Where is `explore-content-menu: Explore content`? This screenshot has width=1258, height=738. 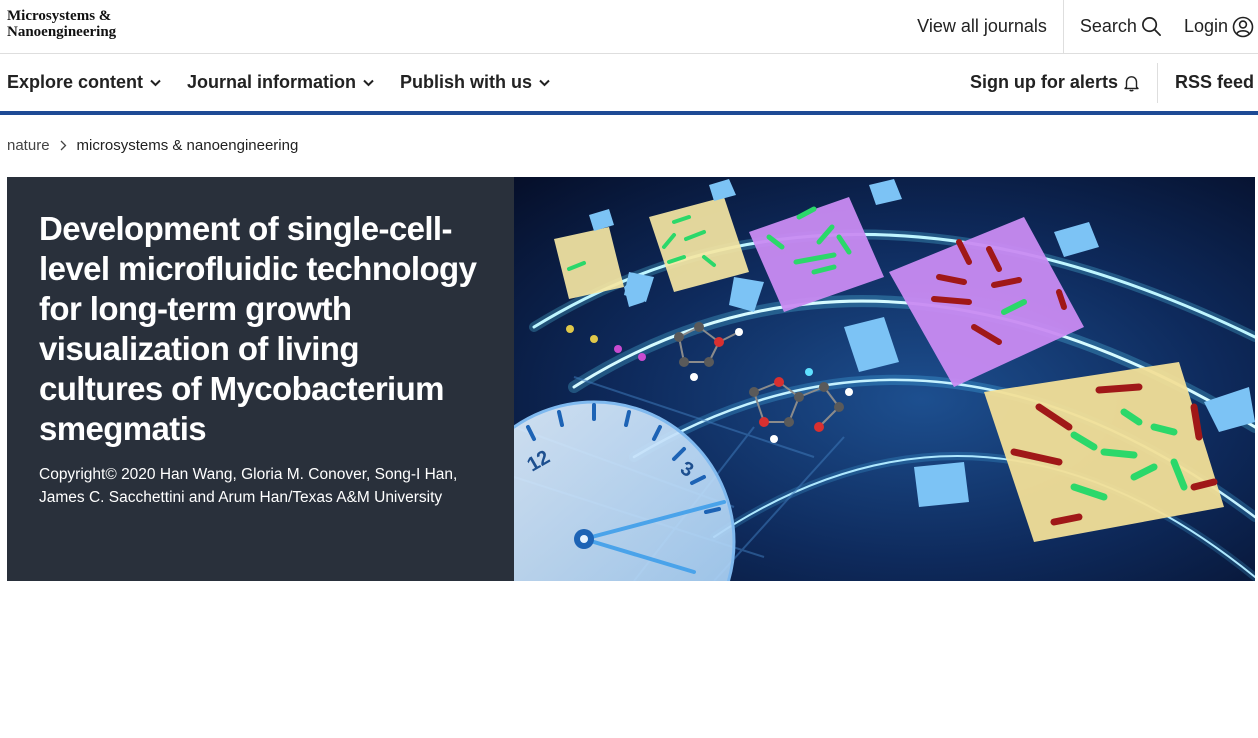 explore-content-menu: Explore content is located at coordinates (84, 82).